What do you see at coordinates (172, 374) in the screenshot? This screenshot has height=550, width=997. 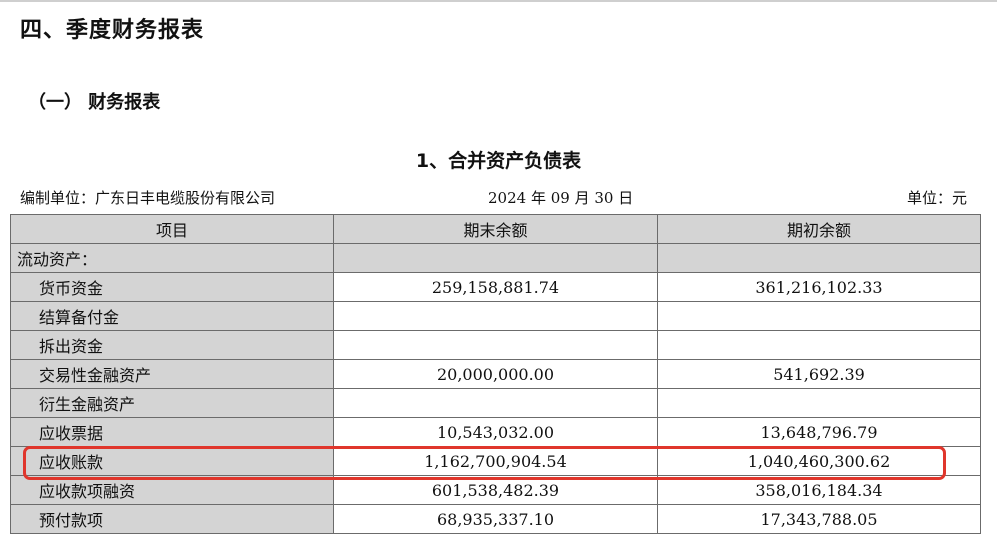 I see `row-item: 交易性金融资产` at bounding box center [172, 374].